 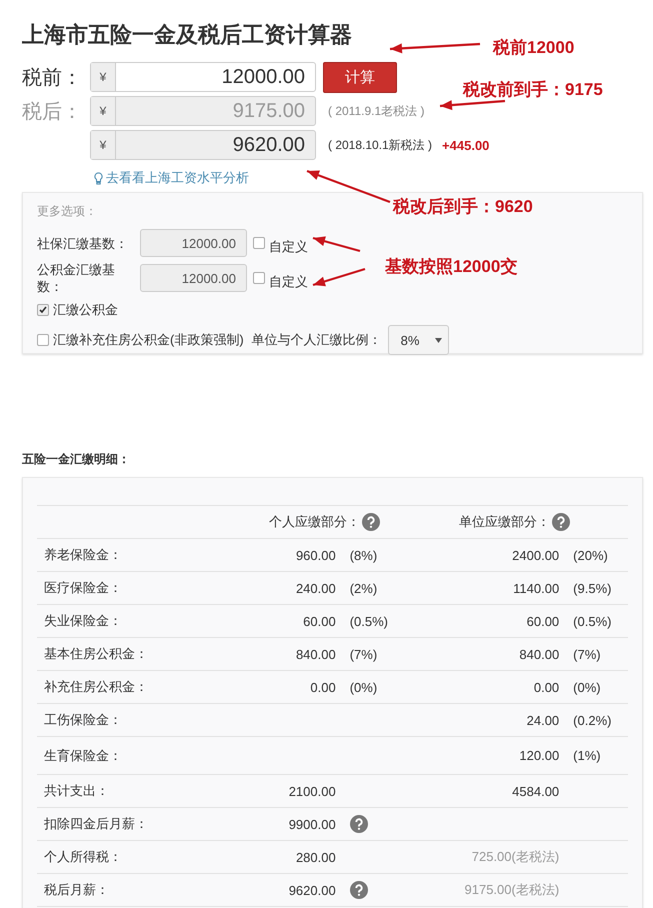 What do you see at coordinates (592, 588) in the screenshot?
I see `table-cell: (9.5%)` at bounding box center [592, 588].